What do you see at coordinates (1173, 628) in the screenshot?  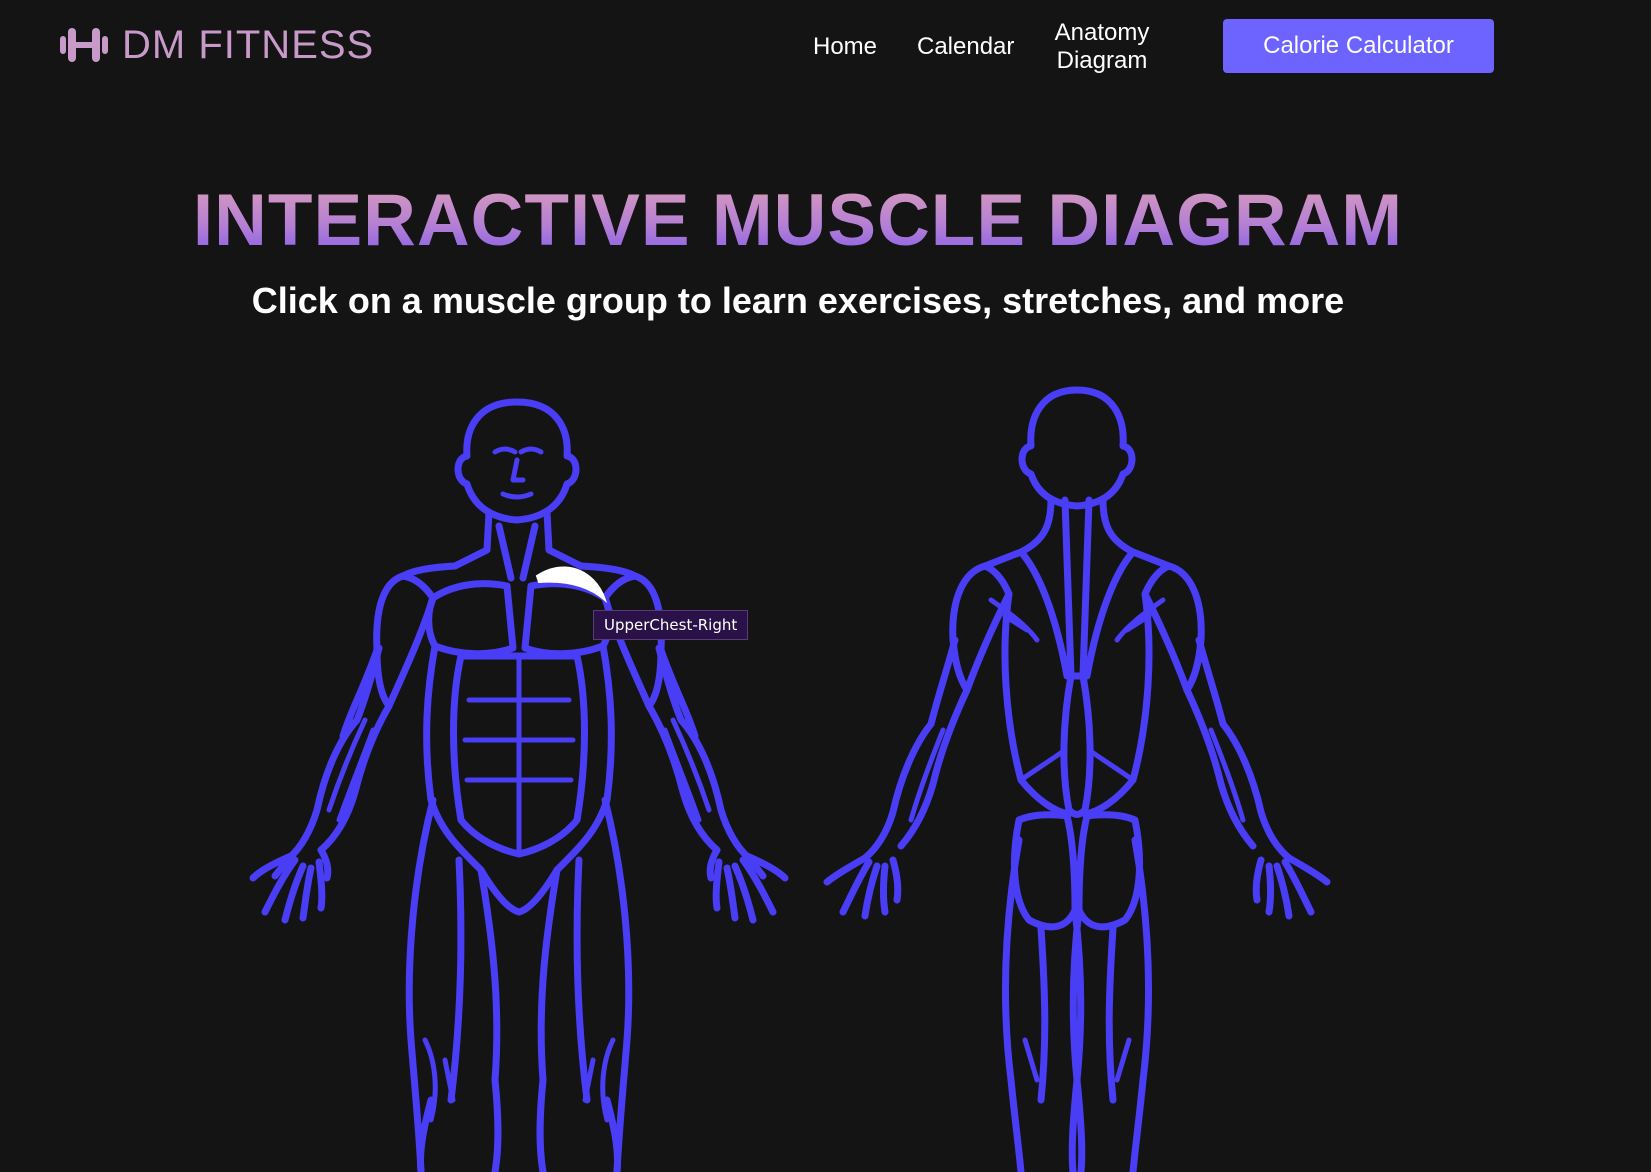 I see `rear-deltoid-right` at bounding box center [1173, 628].